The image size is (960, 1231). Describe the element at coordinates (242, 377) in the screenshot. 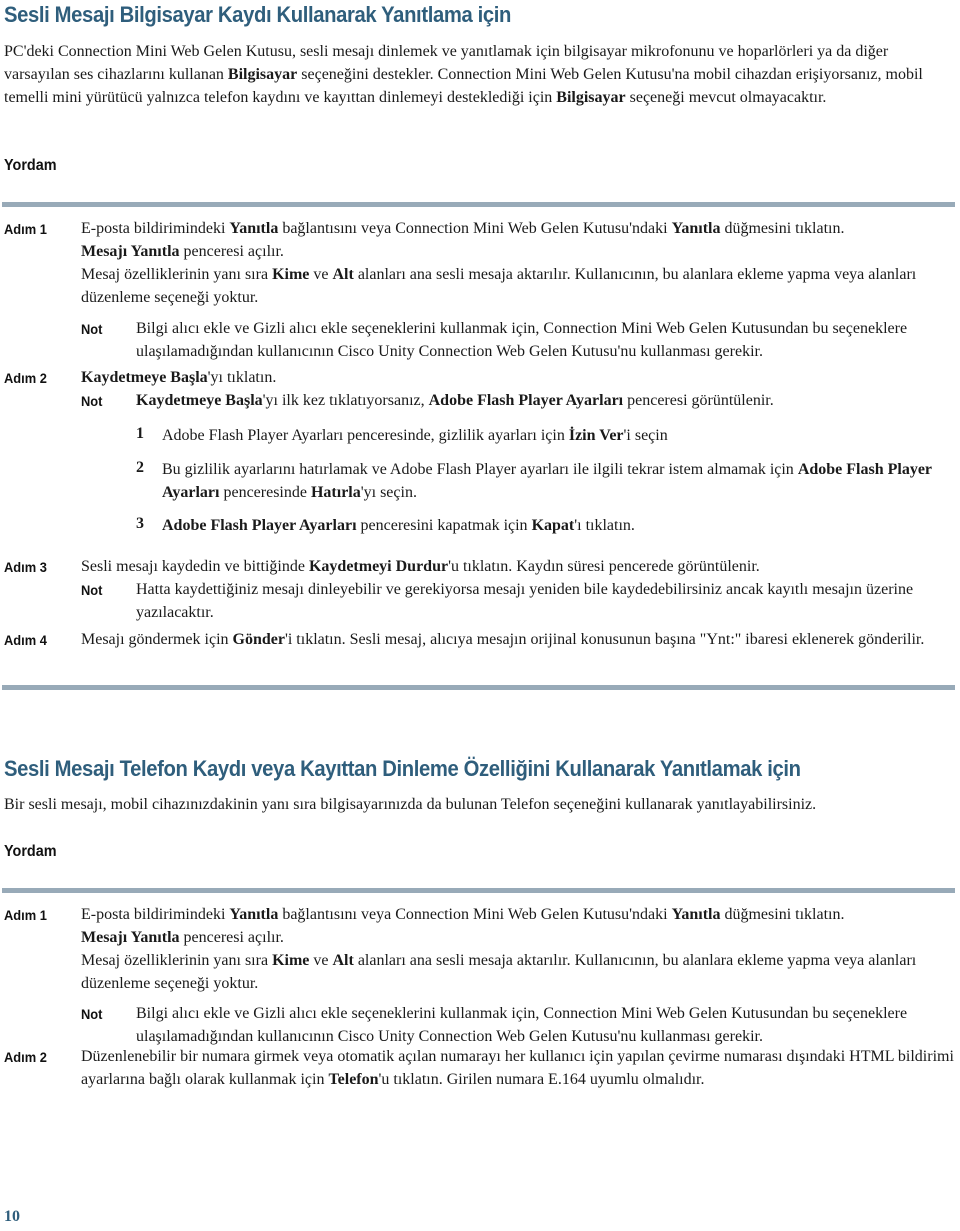

I see `text-run: 'yı tıklatın.` at that location.